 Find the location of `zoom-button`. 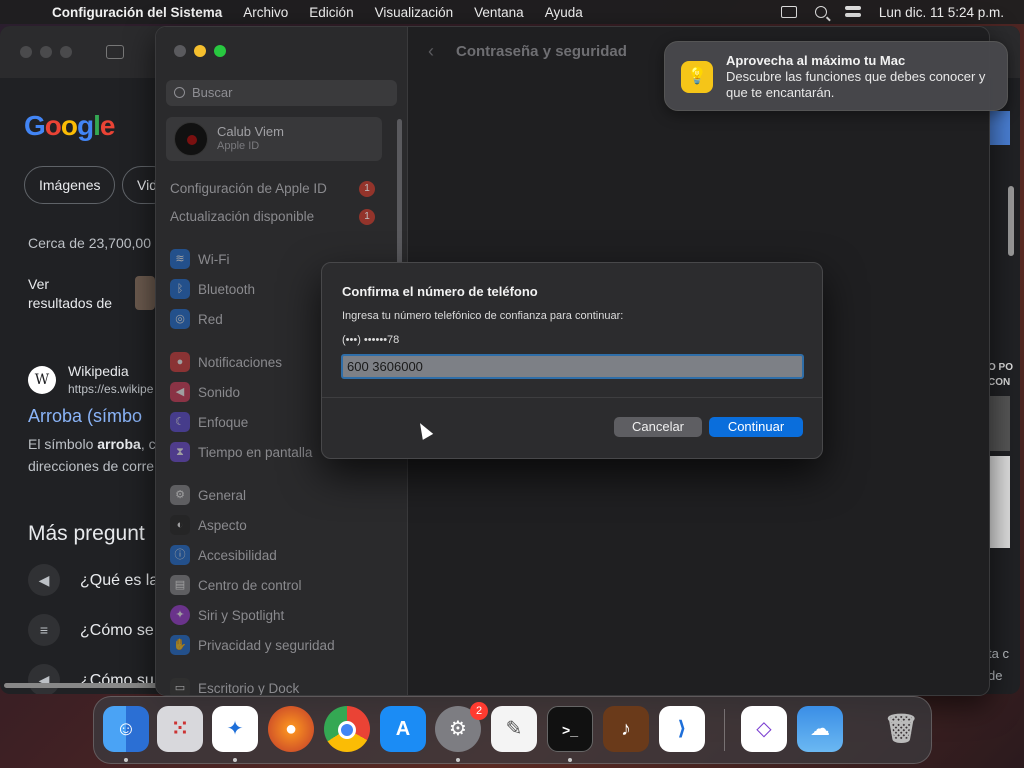

zoom-button is located at coordinates (220, 51).